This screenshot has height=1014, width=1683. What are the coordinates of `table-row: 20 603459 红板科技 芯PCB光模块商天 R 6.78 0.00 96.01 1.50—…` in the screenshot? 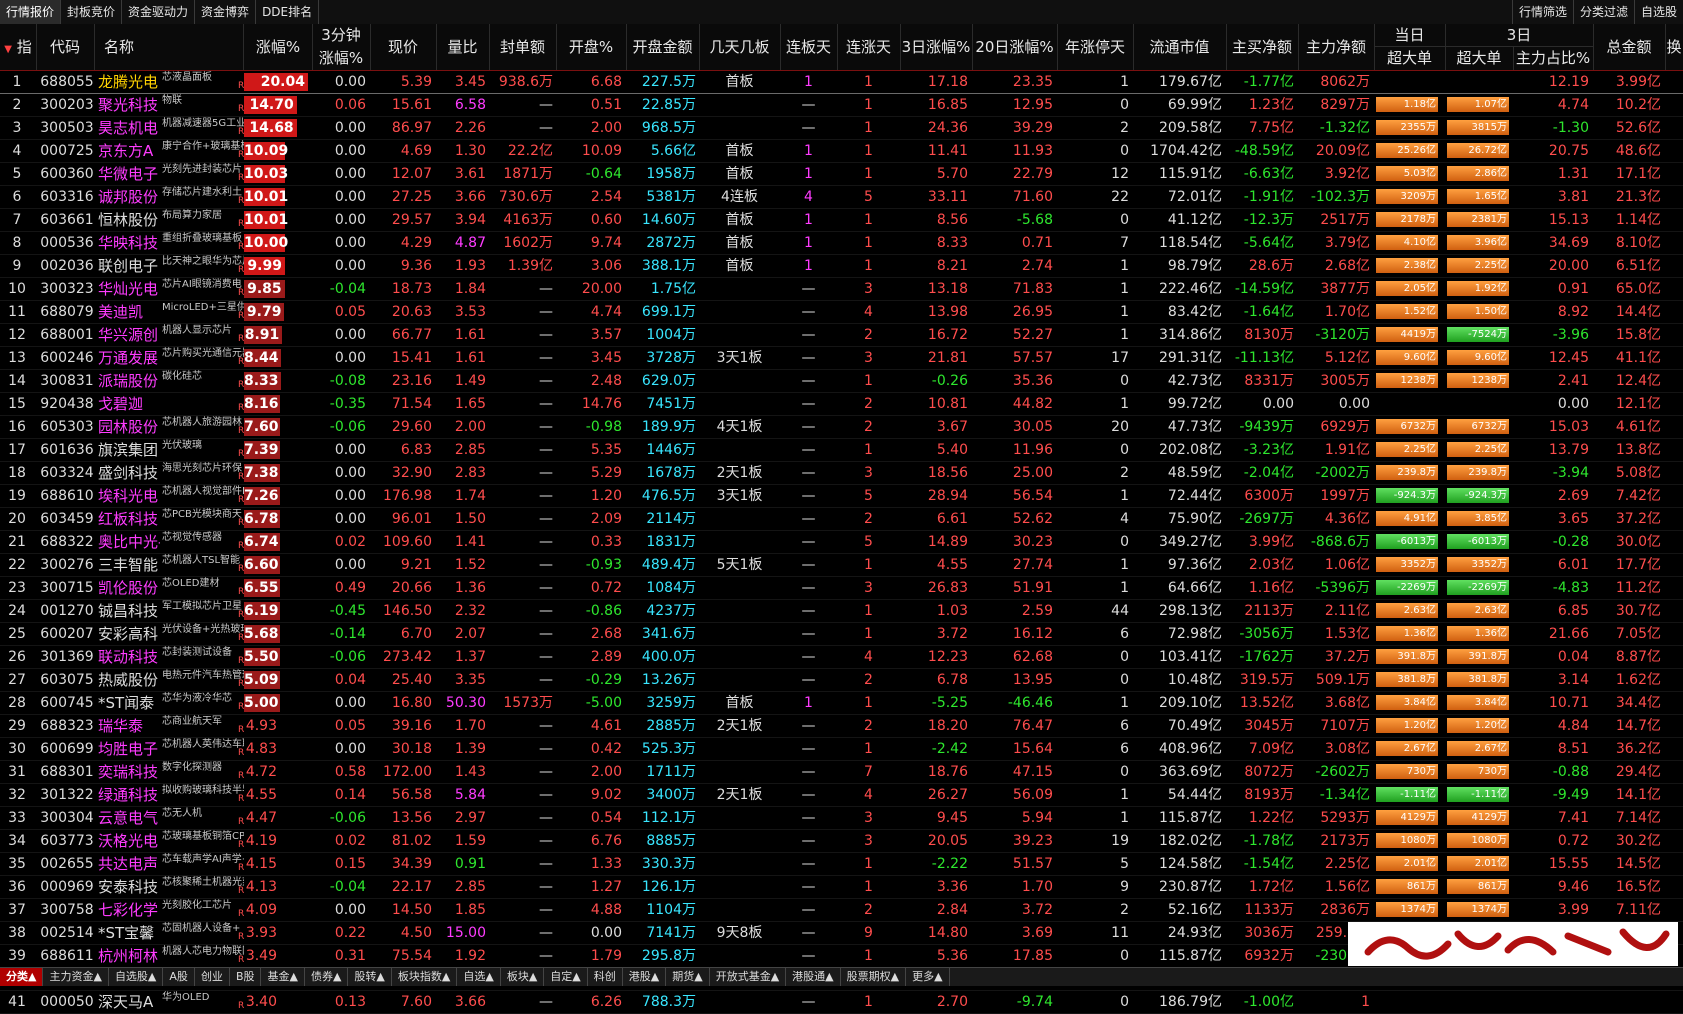 It's located at (841, 519).